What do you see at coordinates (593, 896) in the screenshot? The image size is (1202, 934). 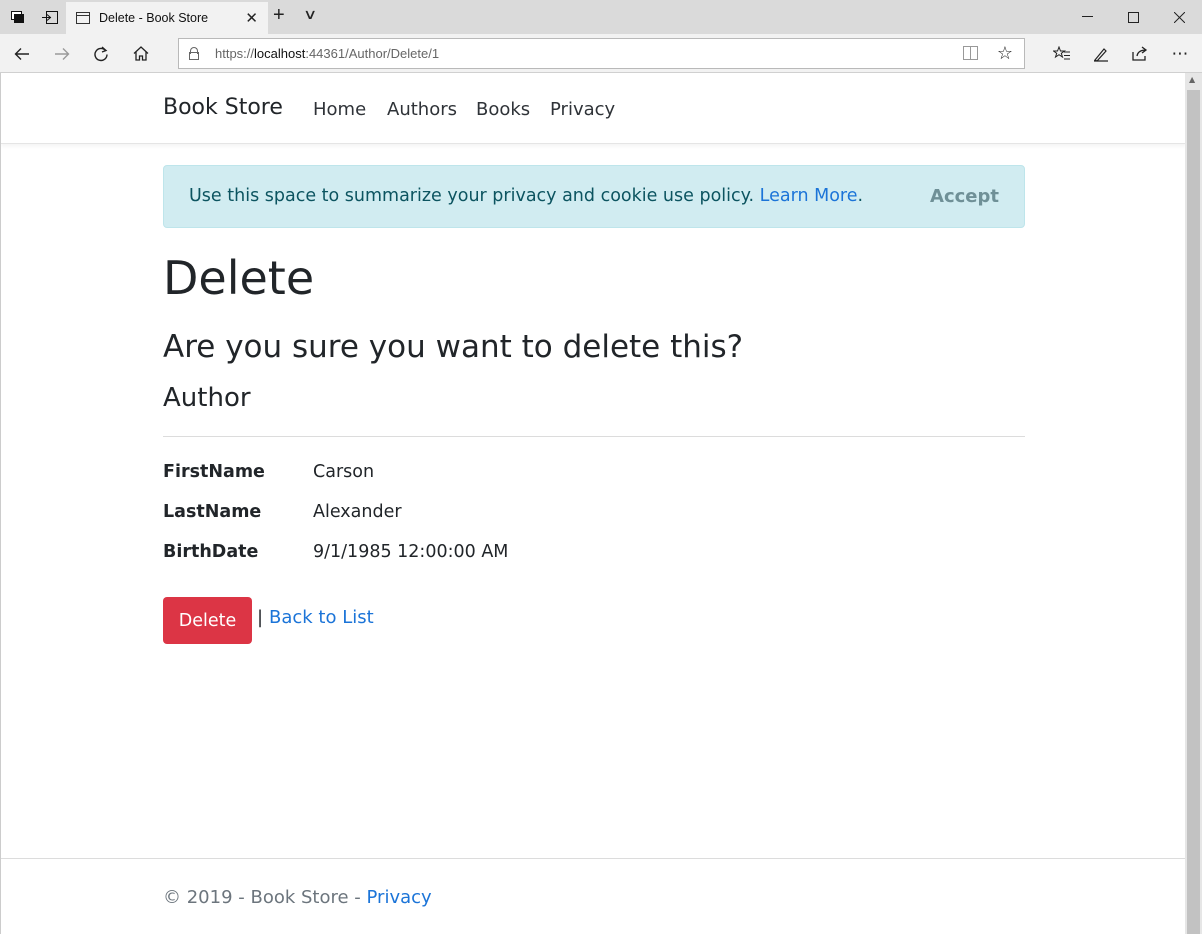 I see `site-footer: © 2019 - Book Store - Privacy` at bounding box center [593, 896].